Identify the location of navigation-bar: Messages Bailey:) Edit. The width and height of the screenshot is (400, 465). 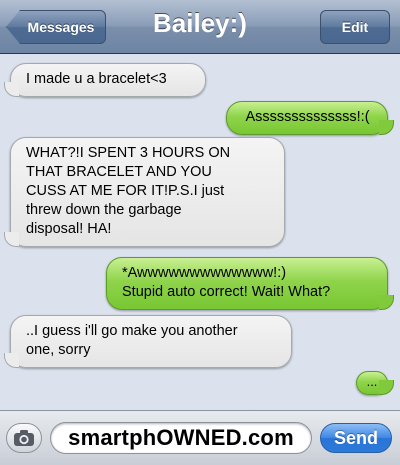
(200, 27).